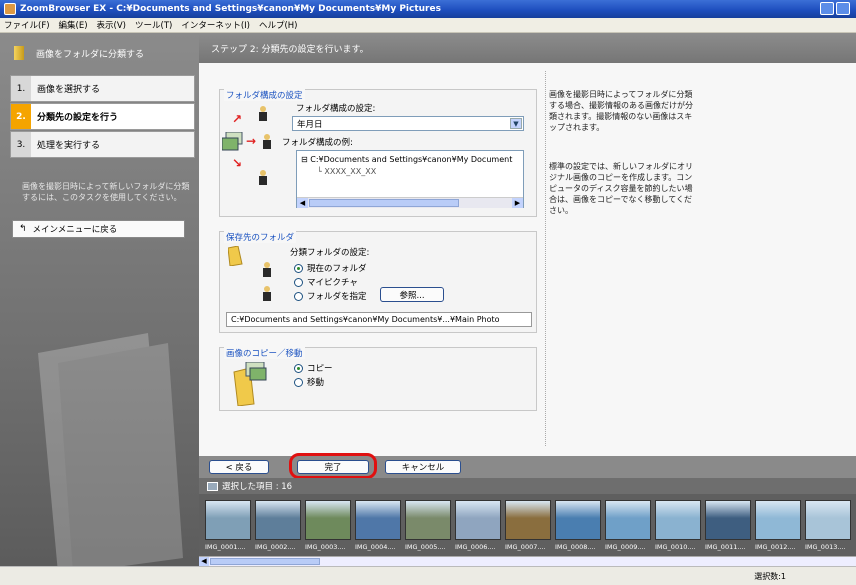 The width and height of the screenshot is (856, 585). I want to click on radio-label: フォルダを指定, so click(337, 297).